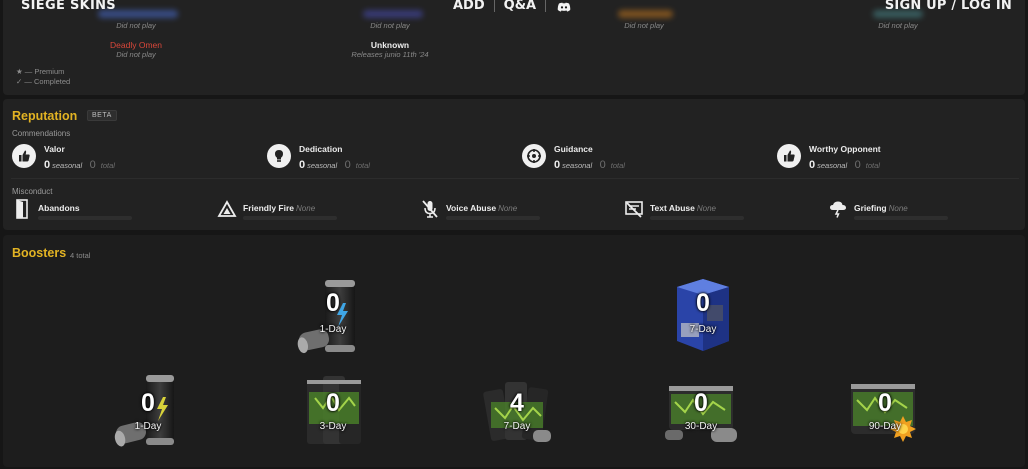 The width and height of the screenshot is (1028, 469). I want to click on booster-3-day: 0 3-Day, so click(333, 412).